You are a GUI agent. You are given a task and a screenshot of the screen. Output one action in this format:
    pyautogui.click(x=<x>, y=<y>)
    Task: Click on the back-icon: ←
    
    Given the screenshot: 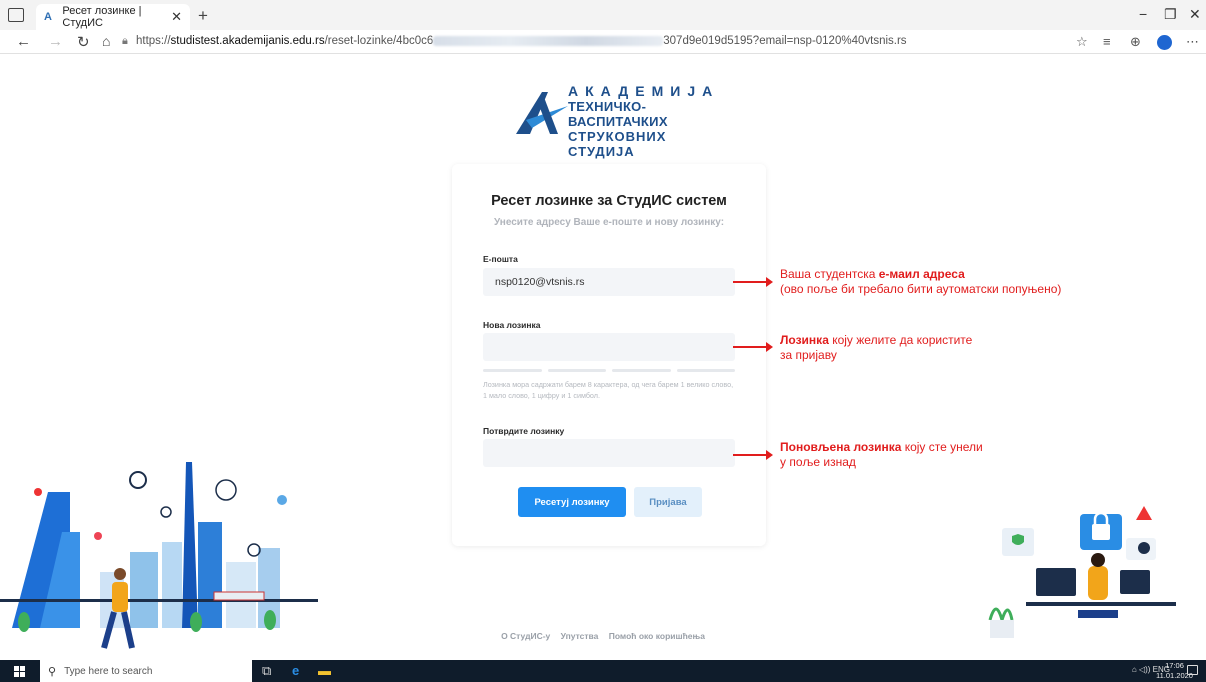 What is the action you would take?
    pyautogui.click(x=23, y=41)
    